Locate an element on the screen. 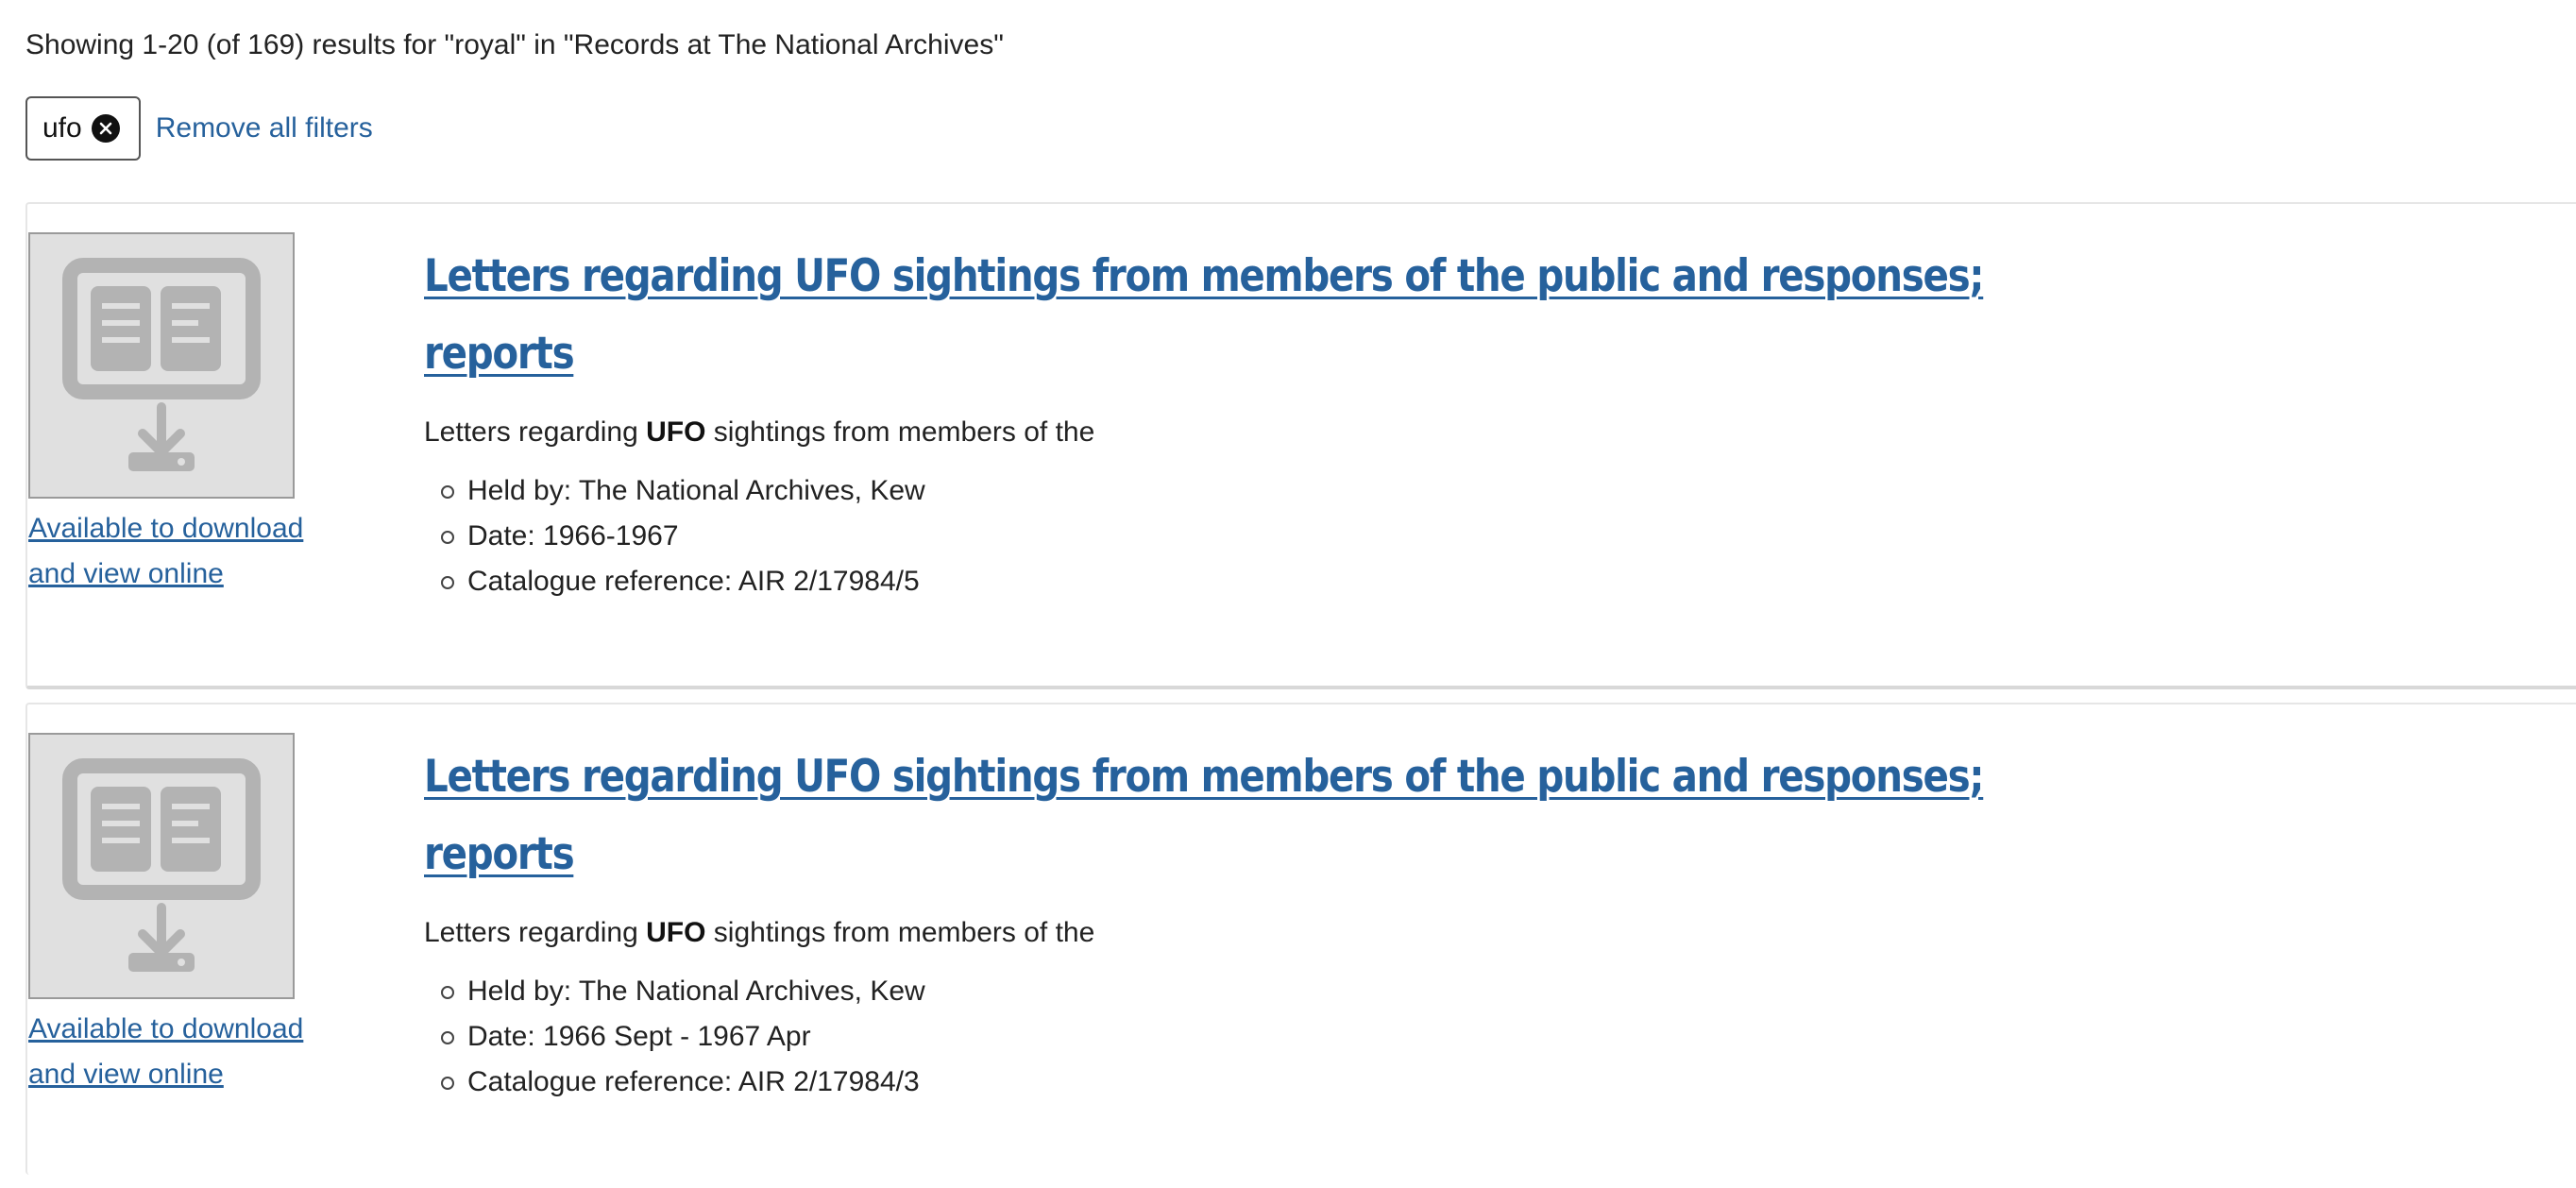  record-date: Date: 1966-1967 is located at coordinates (1235, 536).